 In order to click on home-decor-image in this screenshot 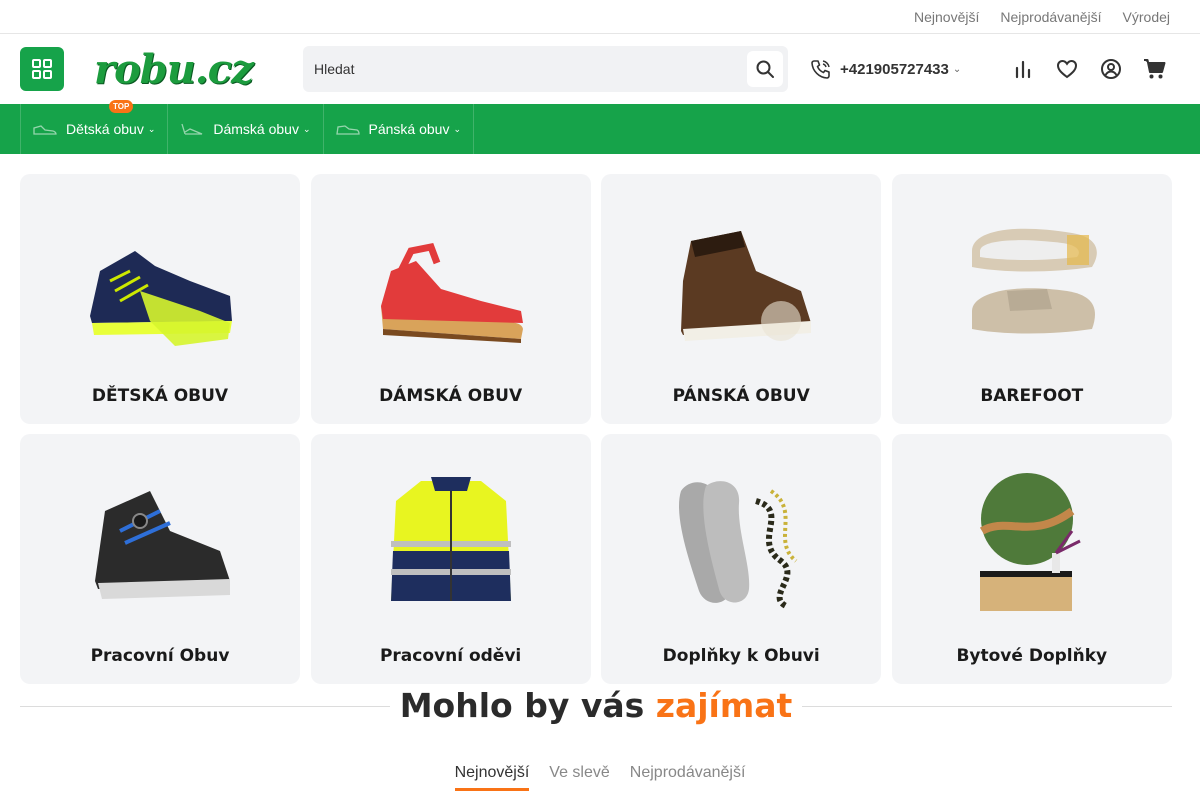, I will do `click(1032, 541)`.